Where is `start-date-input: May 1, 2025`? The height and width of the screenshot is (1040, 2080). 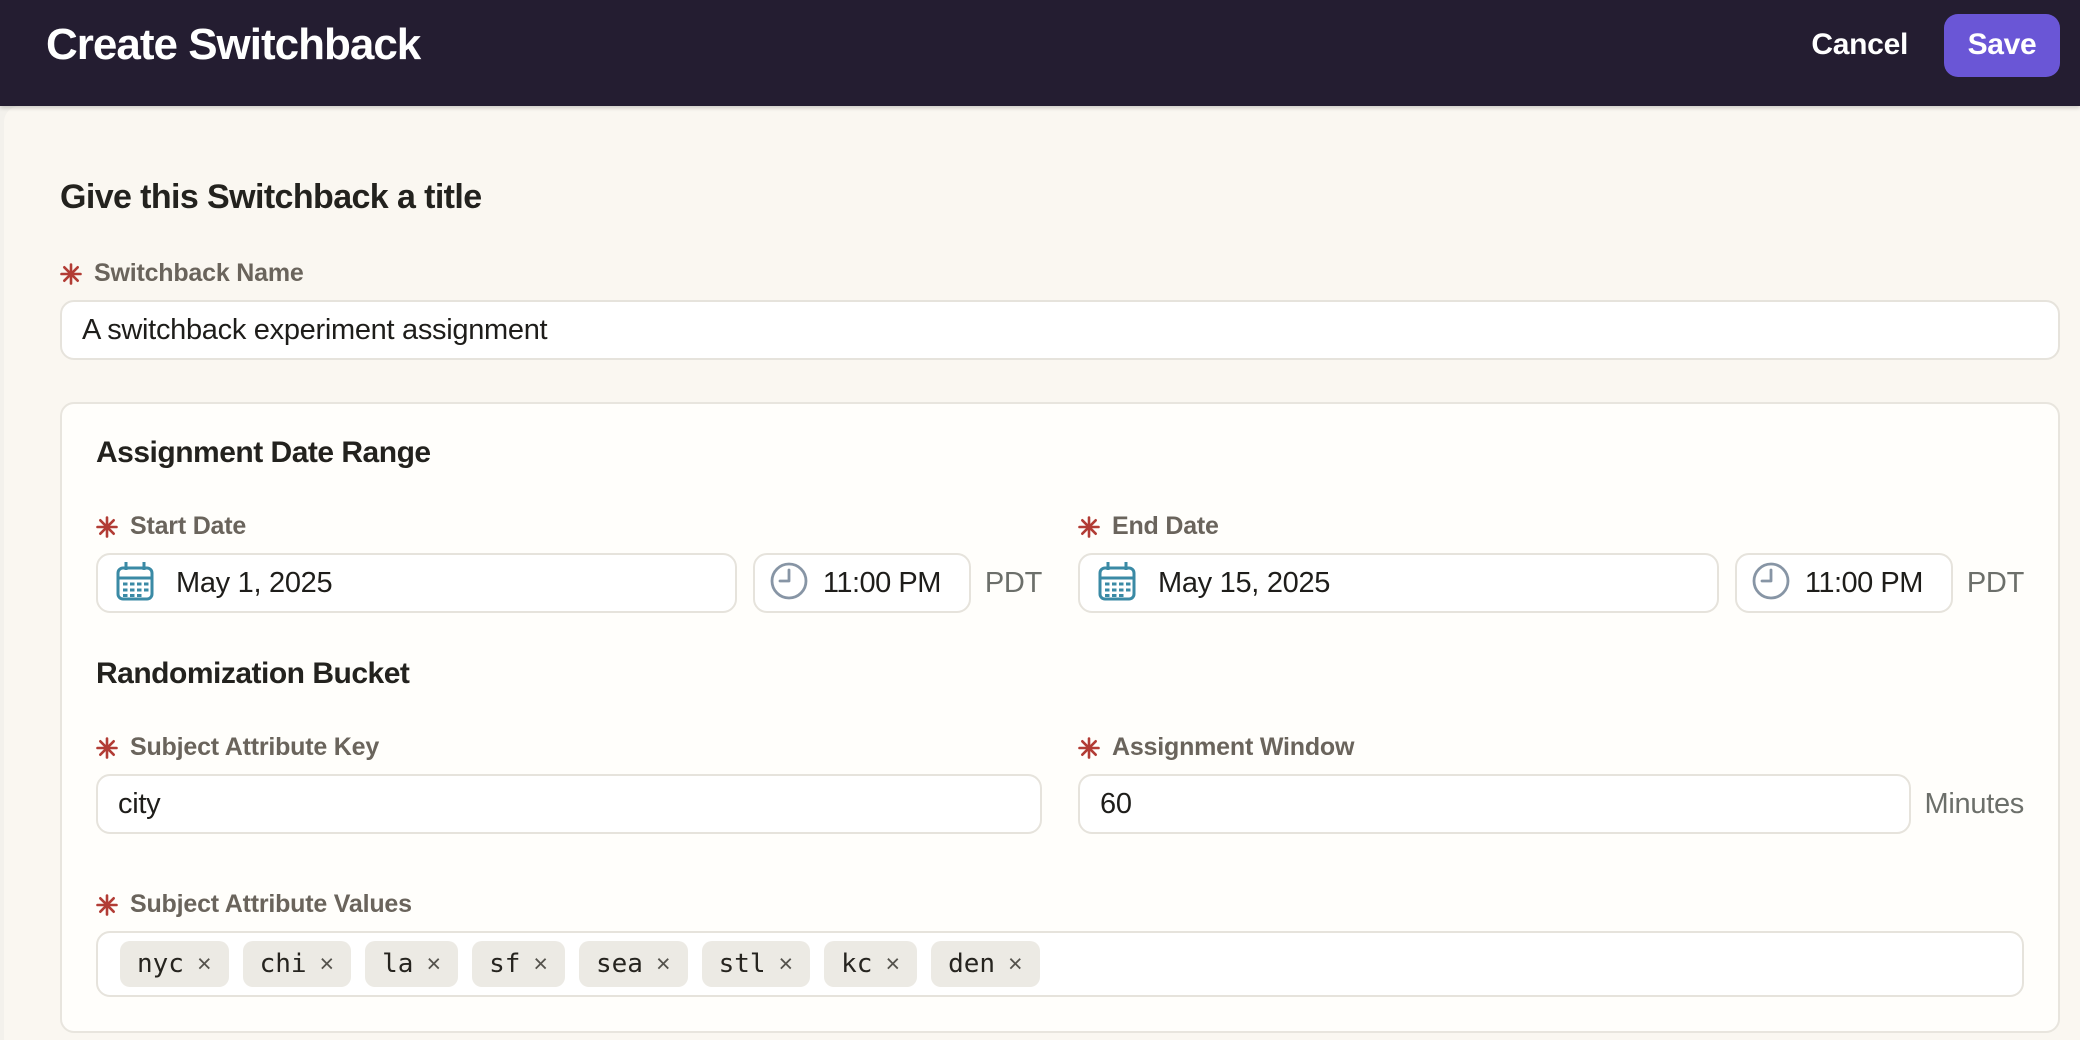 start-date-input: May 1, 2025 is located at coordinates (416, 583).